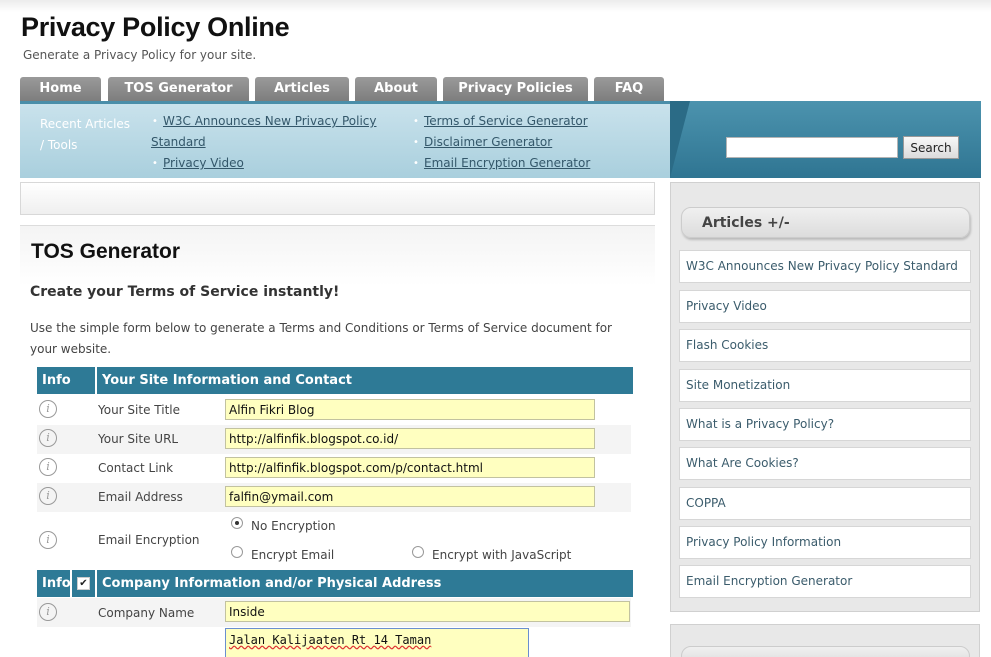 The width and height of the screenshot is (991, 657). What do you see at coordinates (502, 555) in the screenshot?
I see `radio-label-encrypt-javascript: Encrypt with JavaScript` at bounding box center [502, 555].